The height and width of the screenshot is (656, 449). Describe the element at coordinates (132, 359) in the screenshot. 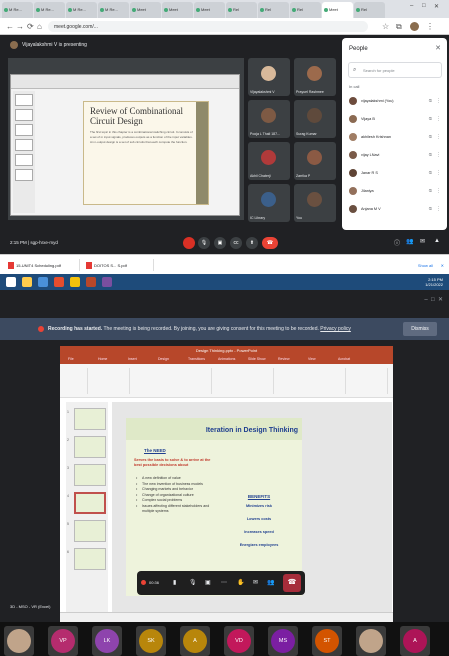

I see `ribbon-tab: Insert` at that location.